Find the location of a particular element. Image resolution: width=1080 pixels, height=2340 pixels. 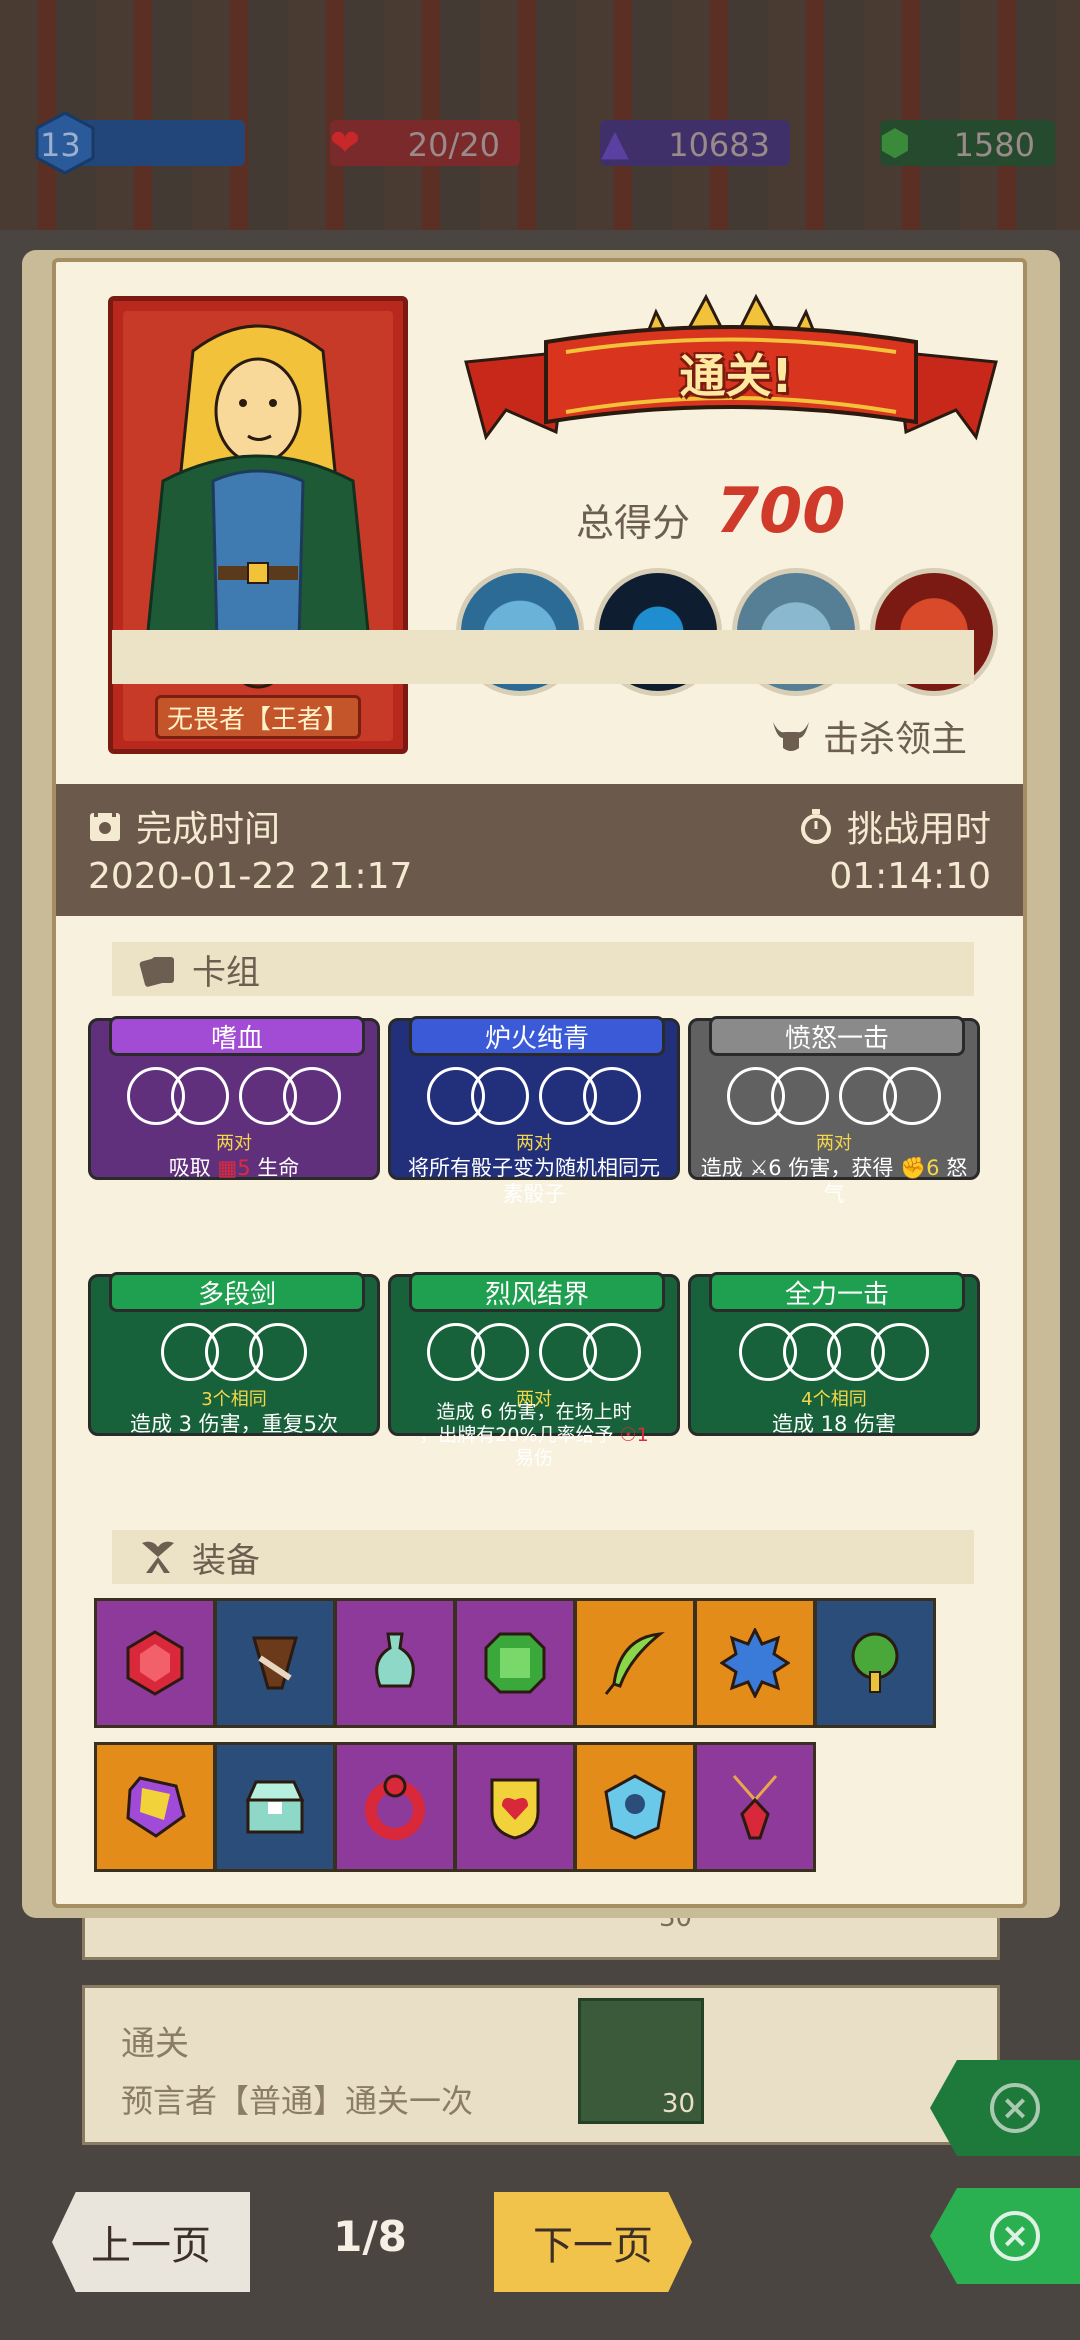

achievement-desc: 预言者【普通】通关一次 is located at coordinates (297, 2101).